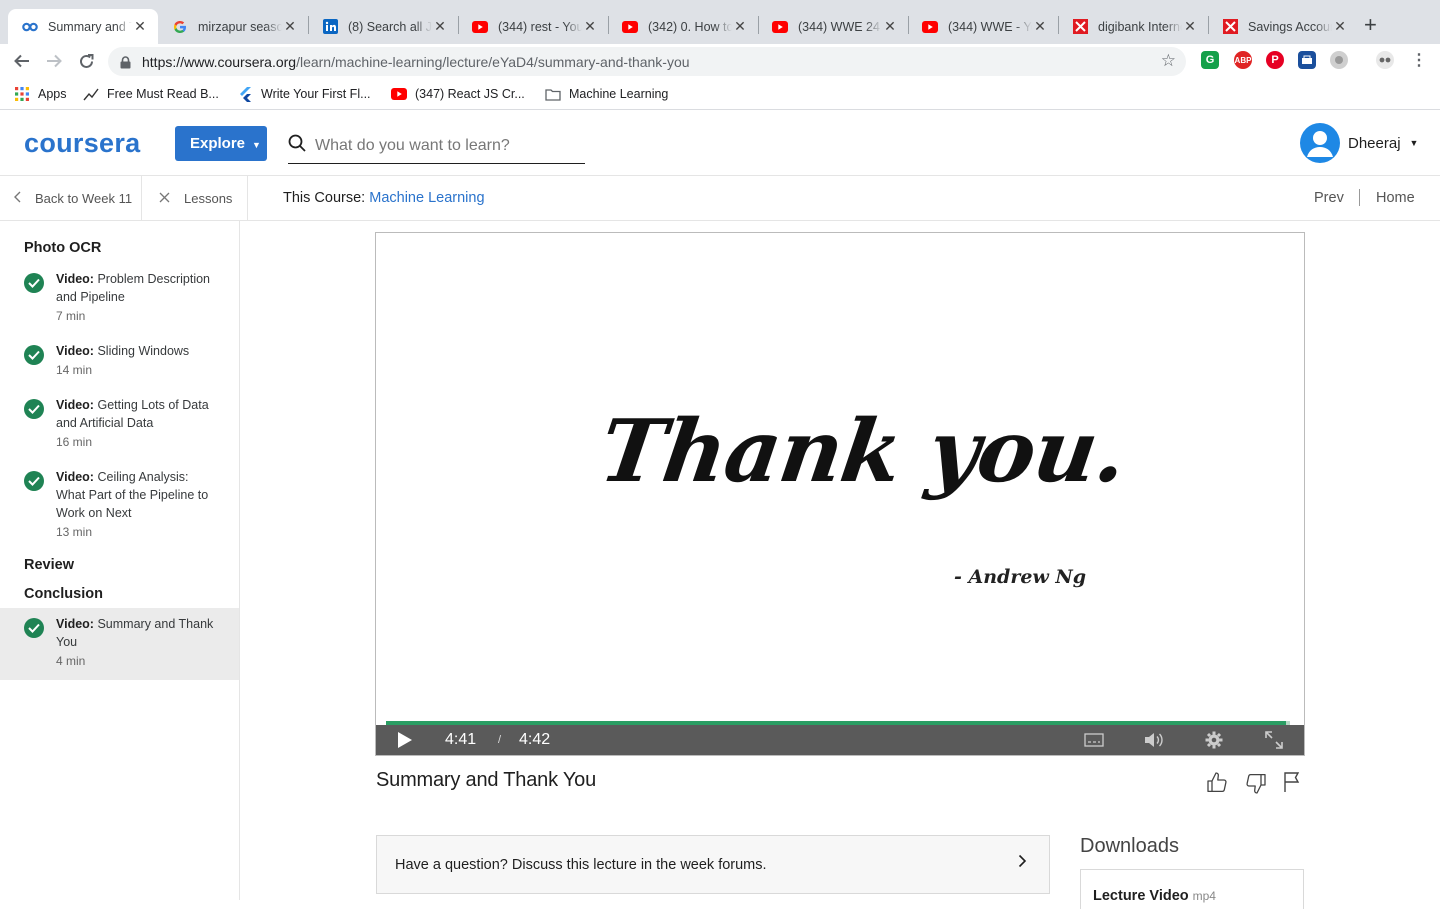 This screenshot has width=1440, height=909. I want to click on browser-tab: (8) Search all Jobs | LinkedIn ✕, so click(383, 26).